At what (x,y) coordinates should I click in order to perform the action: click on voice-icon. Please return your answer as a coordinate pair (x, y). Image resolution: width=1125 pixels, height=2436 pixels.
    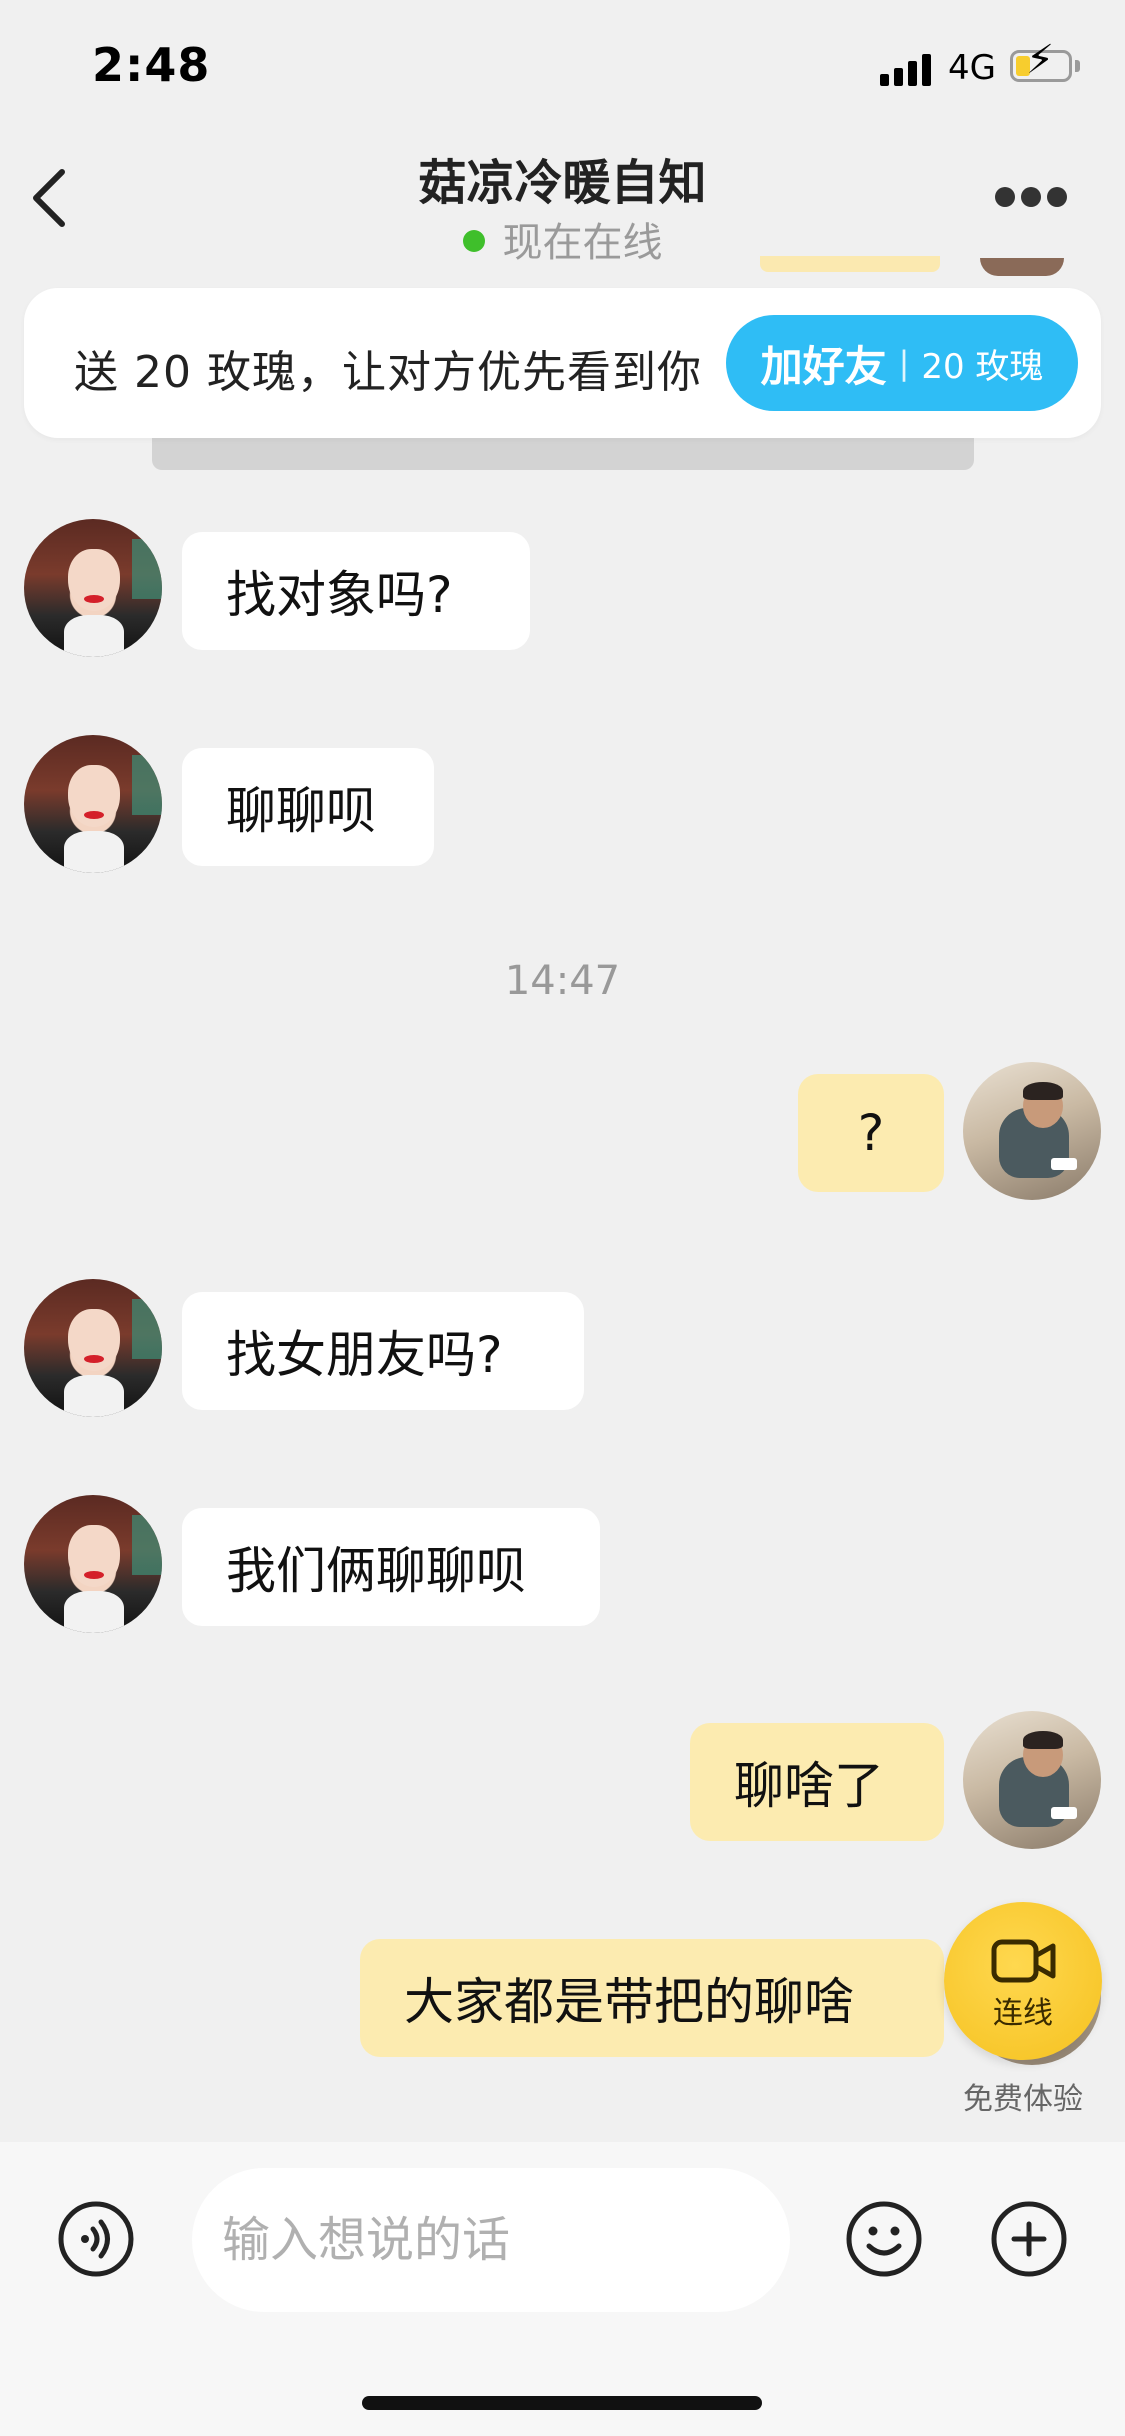
    Looking at the image, I should click on (96, 2239).